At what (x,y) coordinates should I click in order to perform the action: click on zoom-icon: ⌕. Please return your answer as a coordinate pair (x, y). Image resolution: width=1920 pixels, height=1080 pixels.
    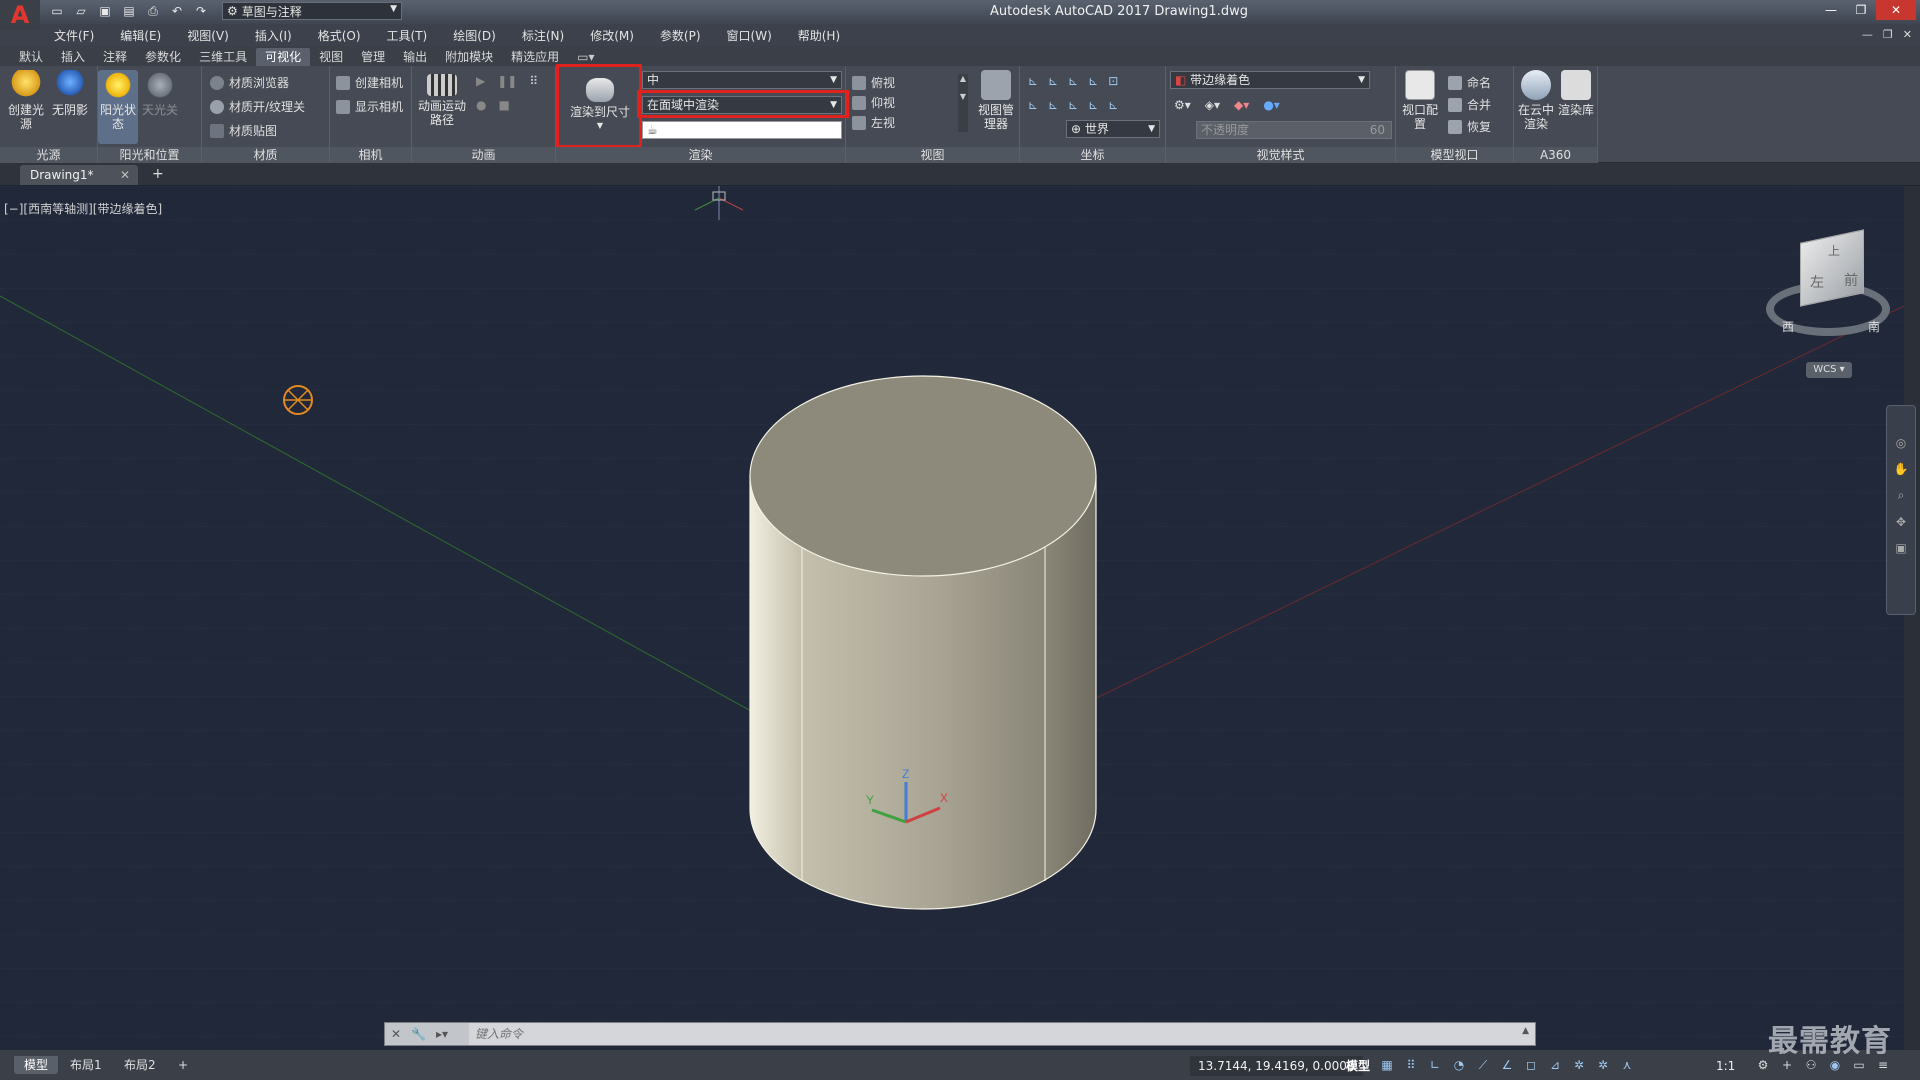
    Looking at the image, I should click on (1901, 495).